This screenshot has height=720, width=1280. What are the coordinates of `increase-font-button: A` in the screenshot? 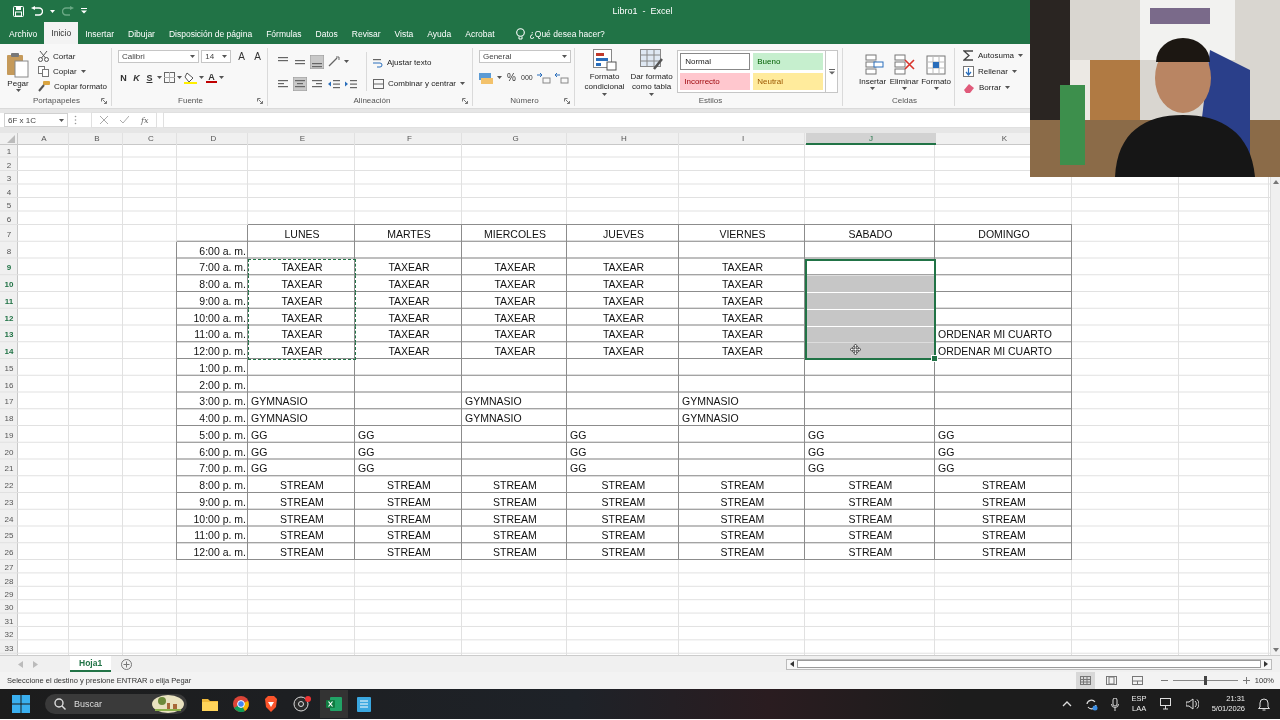 It's located at (241, 56).